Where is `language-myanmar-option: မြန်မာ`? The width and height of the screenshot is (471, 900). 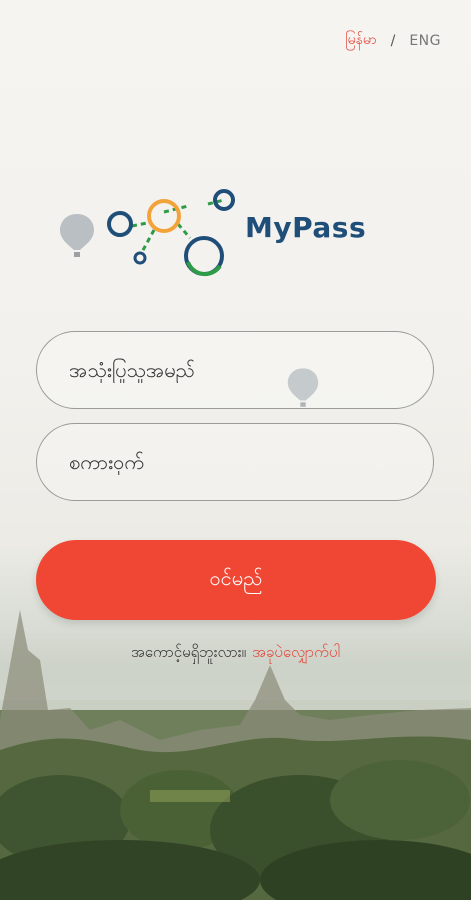
language-myanmar-option: မြန်မာ is located at coordinates (360, 40).